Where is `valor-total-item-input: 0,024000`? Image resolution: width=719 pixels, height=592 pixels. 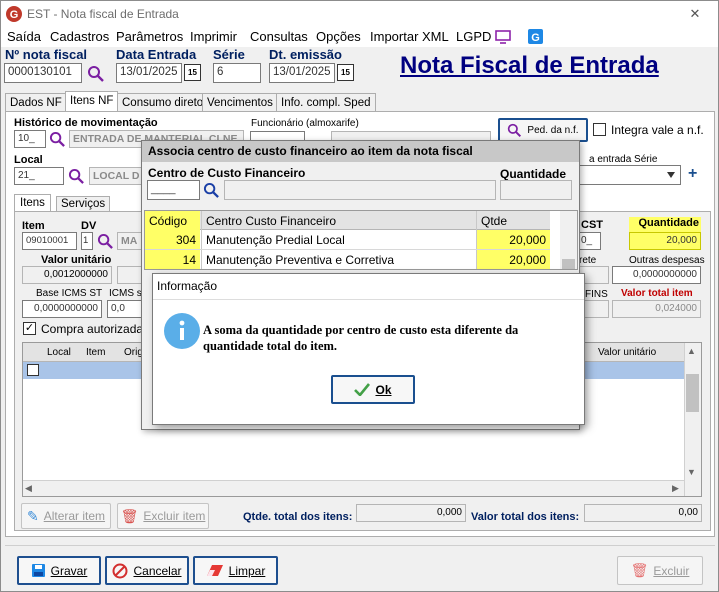 valor-total-item-input: 0,024000 is located at coordinates (656, 309).